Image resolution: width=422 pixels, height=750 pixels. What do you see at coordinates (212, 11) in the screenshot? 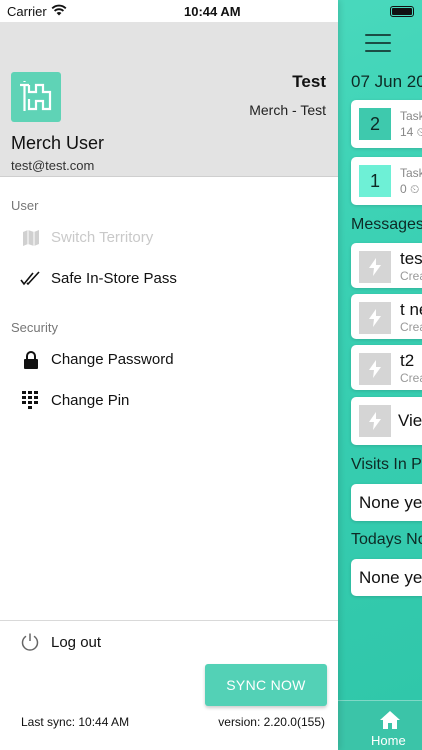
I see `clock-time: 10:44 AM` at bounding box center [212, 11].